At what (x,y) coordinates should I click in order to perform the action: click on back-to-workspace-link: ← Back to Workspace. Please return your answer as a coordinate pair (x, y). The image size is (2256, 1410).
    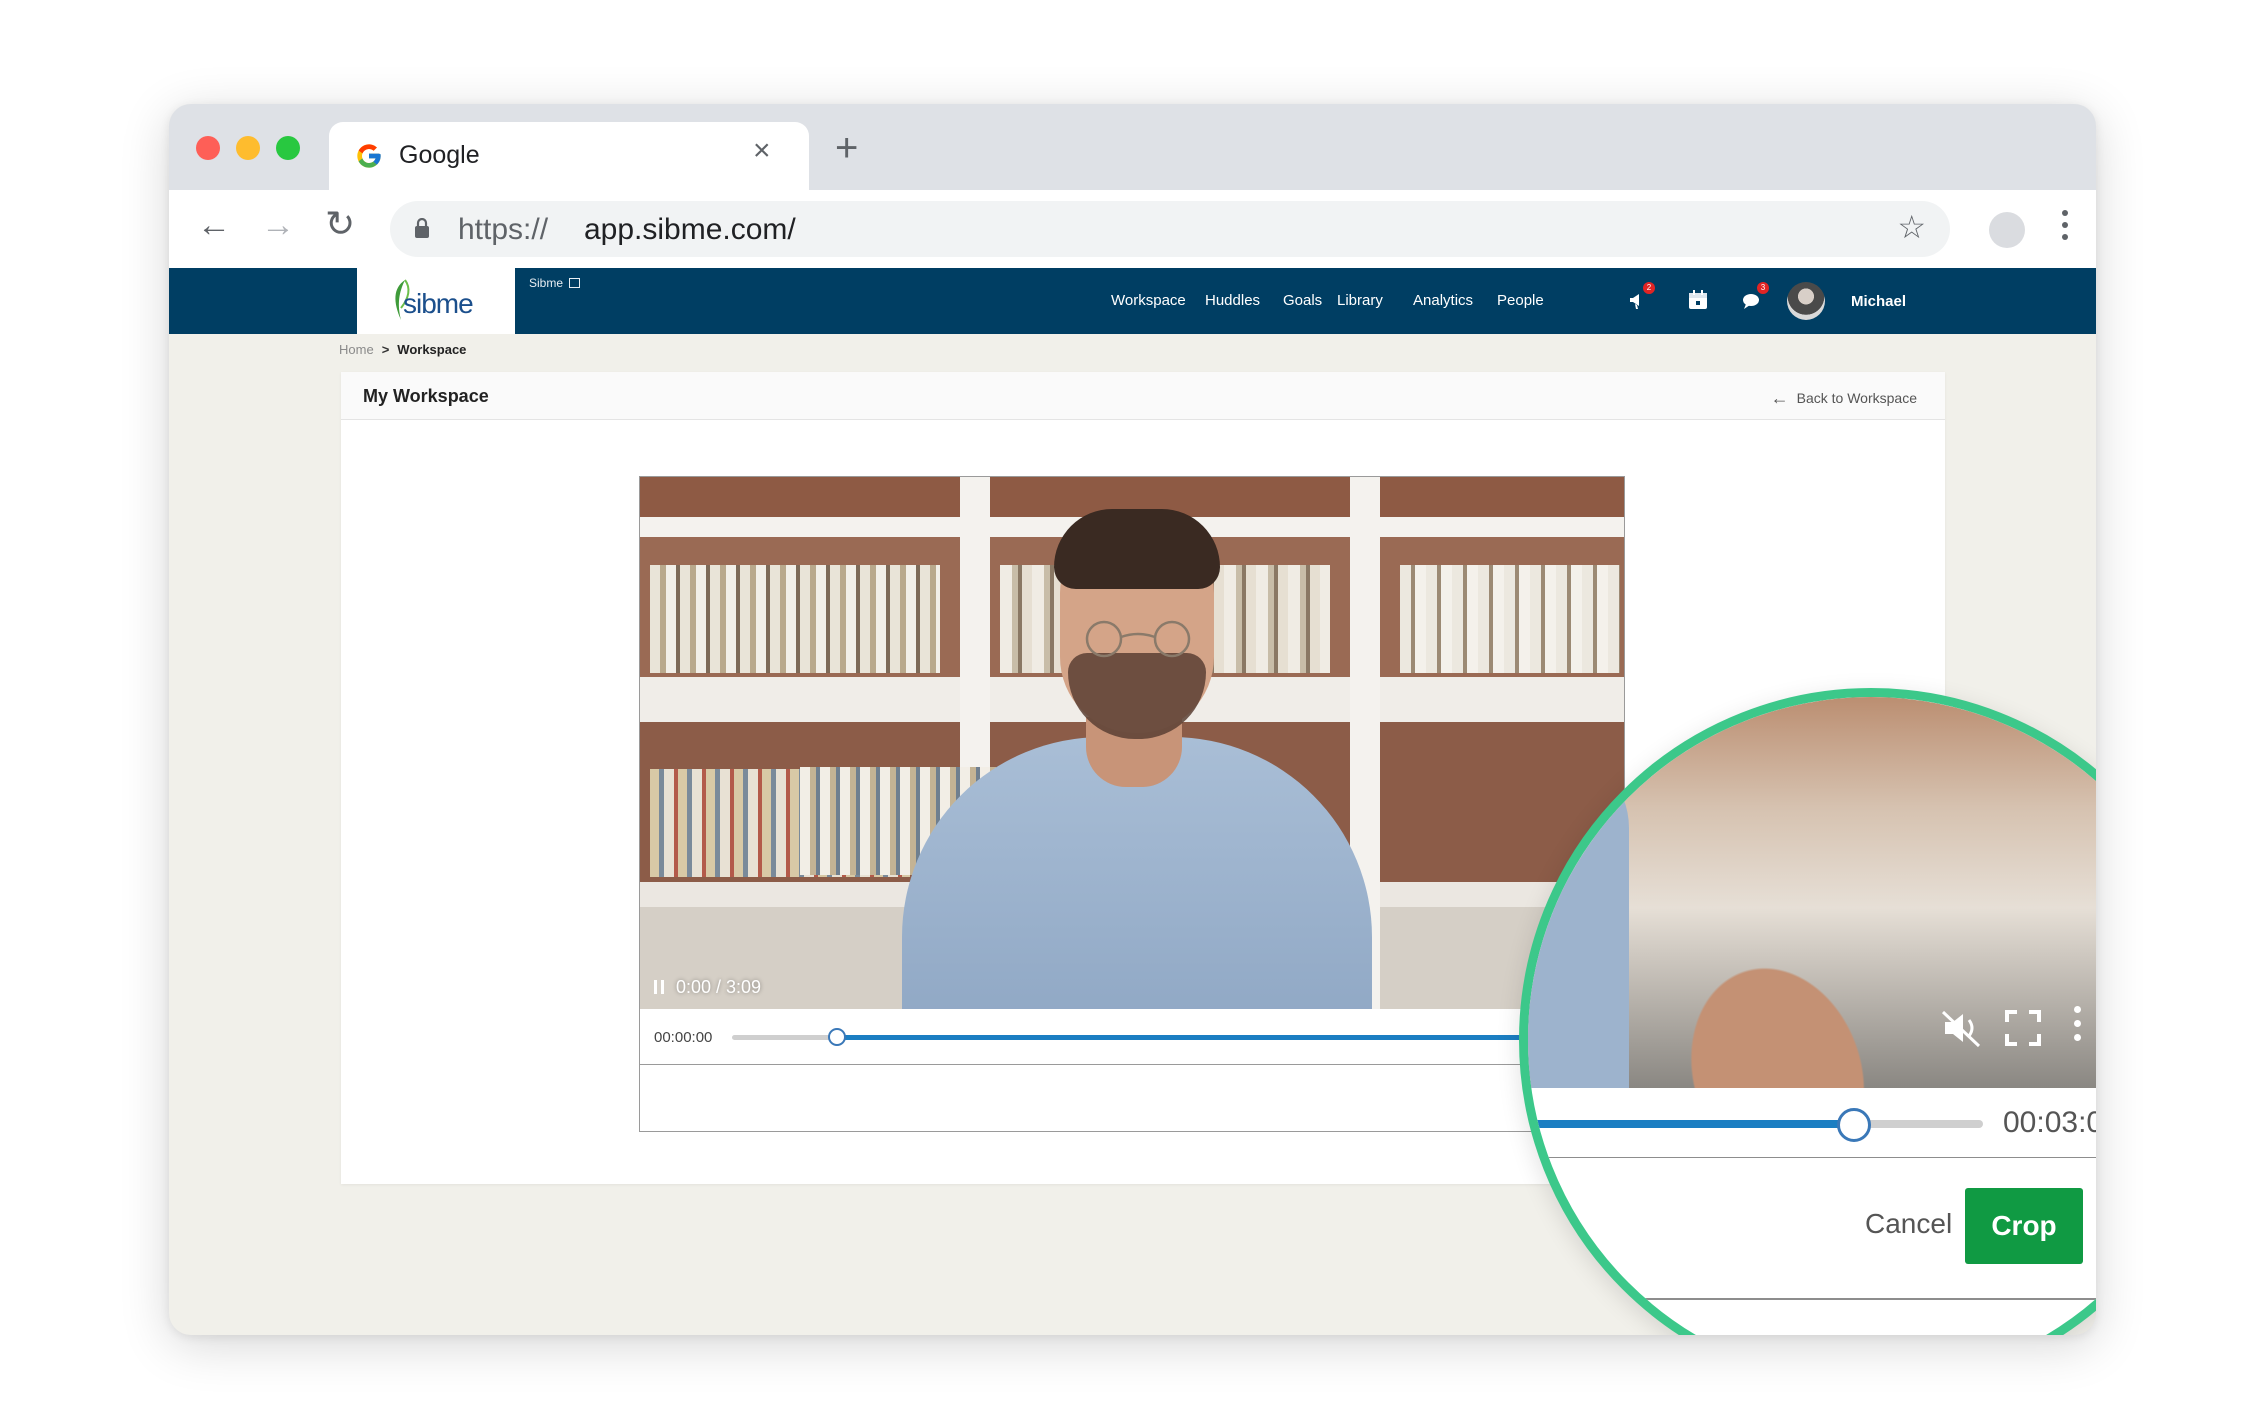
    Looking at the image, I should click on (1844, 398).